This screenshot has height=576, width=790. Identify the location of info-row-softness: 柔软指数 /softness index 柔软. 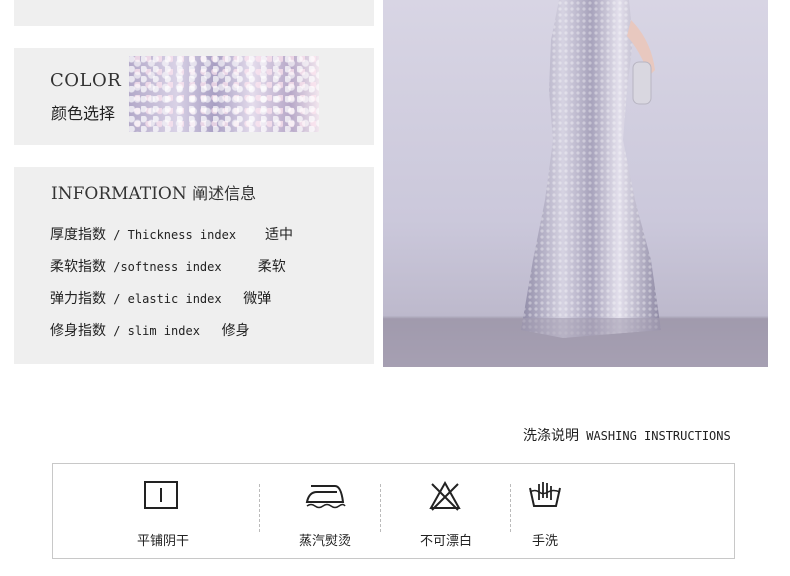
(168, 266).